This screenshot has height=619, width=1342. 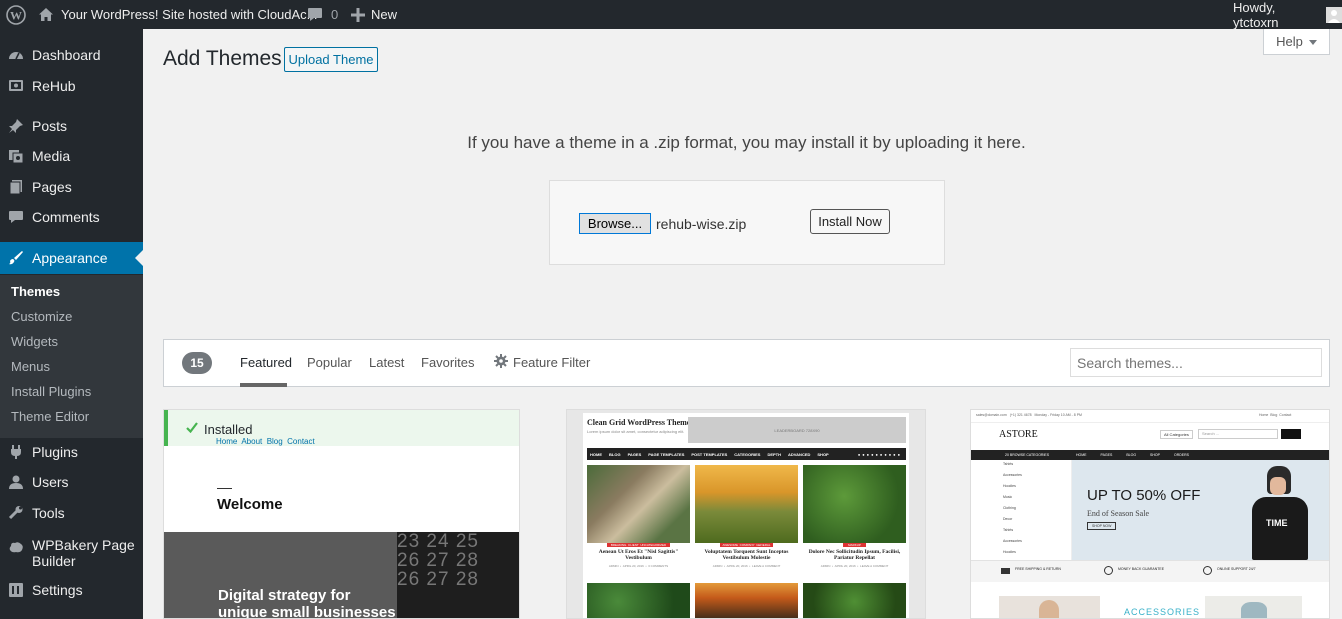 I want to click on plus-icon, so click(x=358, y=14).